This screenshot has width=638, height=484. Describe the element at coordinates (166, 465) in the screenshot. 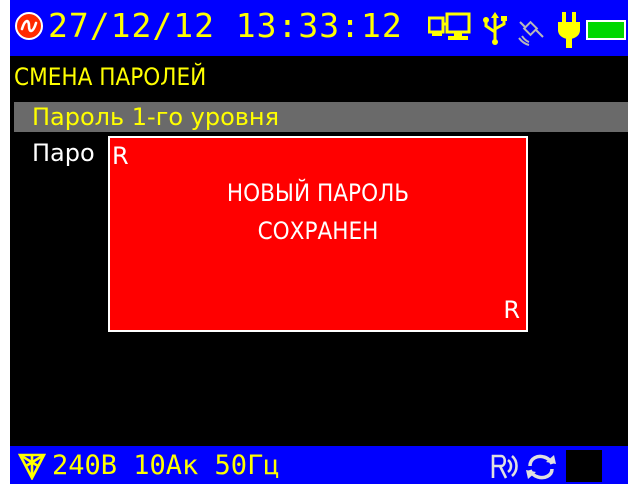

I see `measurements-readout: 240В 10Ак 50Гц` at that location.